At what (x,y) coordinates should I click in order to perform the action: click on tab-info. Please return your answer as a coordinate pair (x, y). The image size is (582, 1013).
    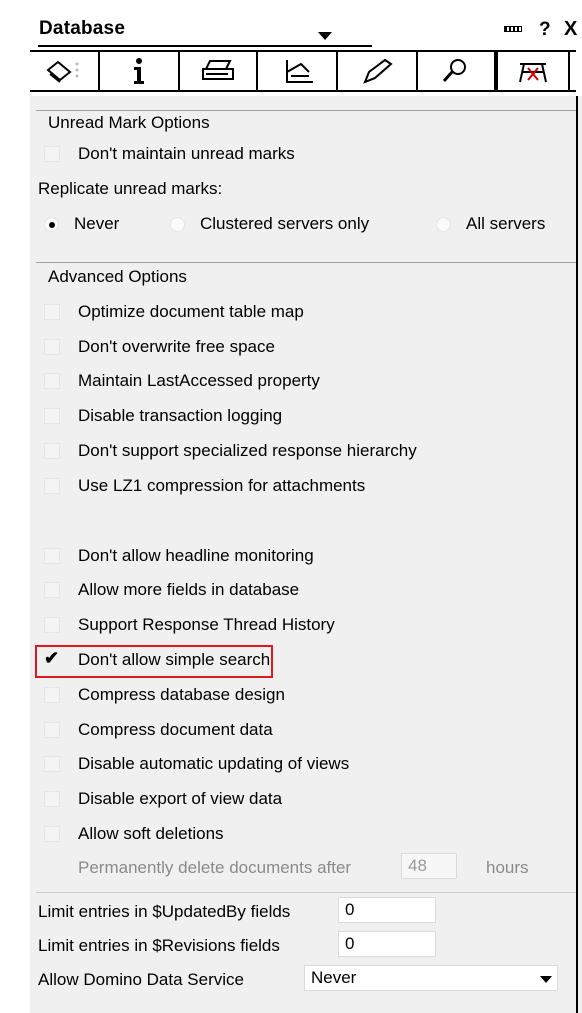
    Looking at the image, I should click on (140, 71).